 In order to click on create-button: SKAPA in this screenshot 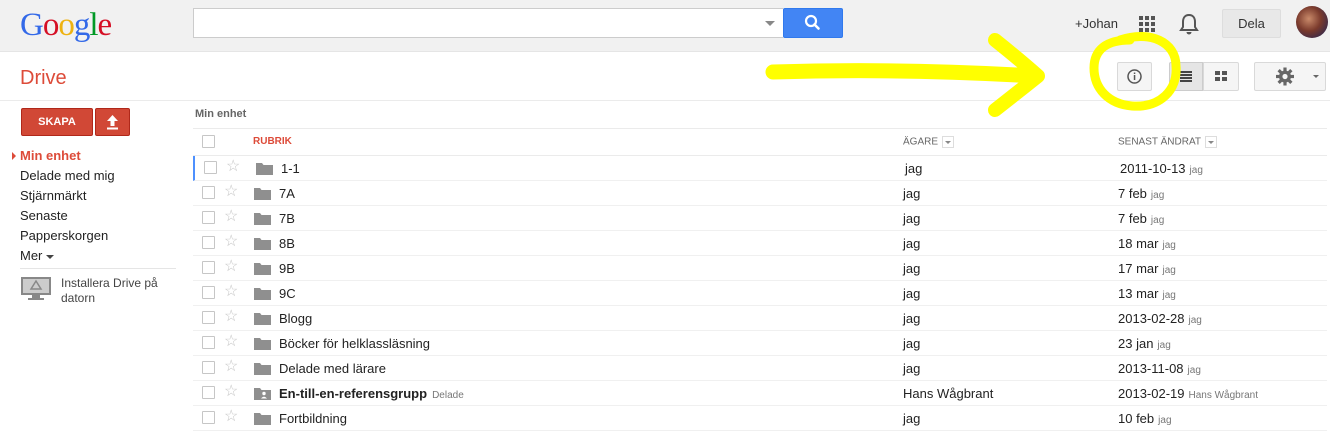, I will do `click(57, 122)`.